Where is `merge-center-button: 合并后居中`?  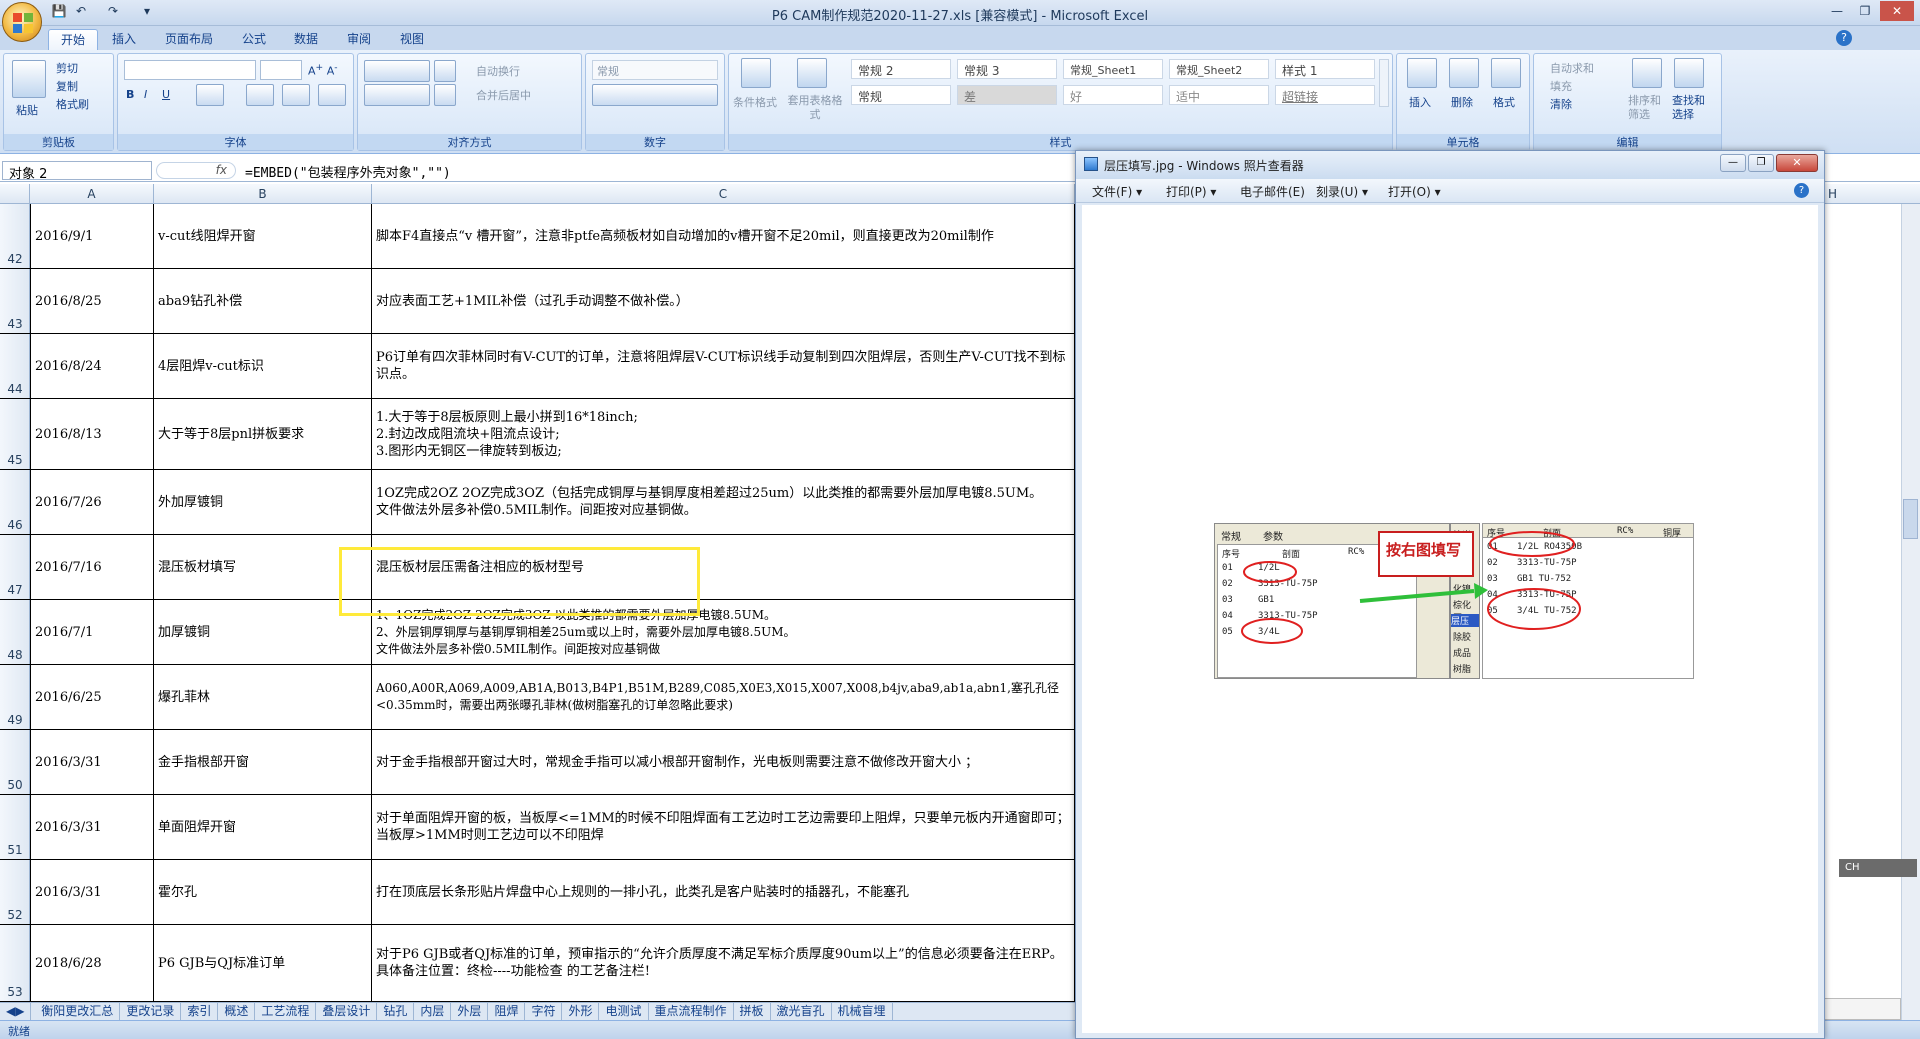 merge-center-button: 合并后居中 is located at coordinates (503, 95).